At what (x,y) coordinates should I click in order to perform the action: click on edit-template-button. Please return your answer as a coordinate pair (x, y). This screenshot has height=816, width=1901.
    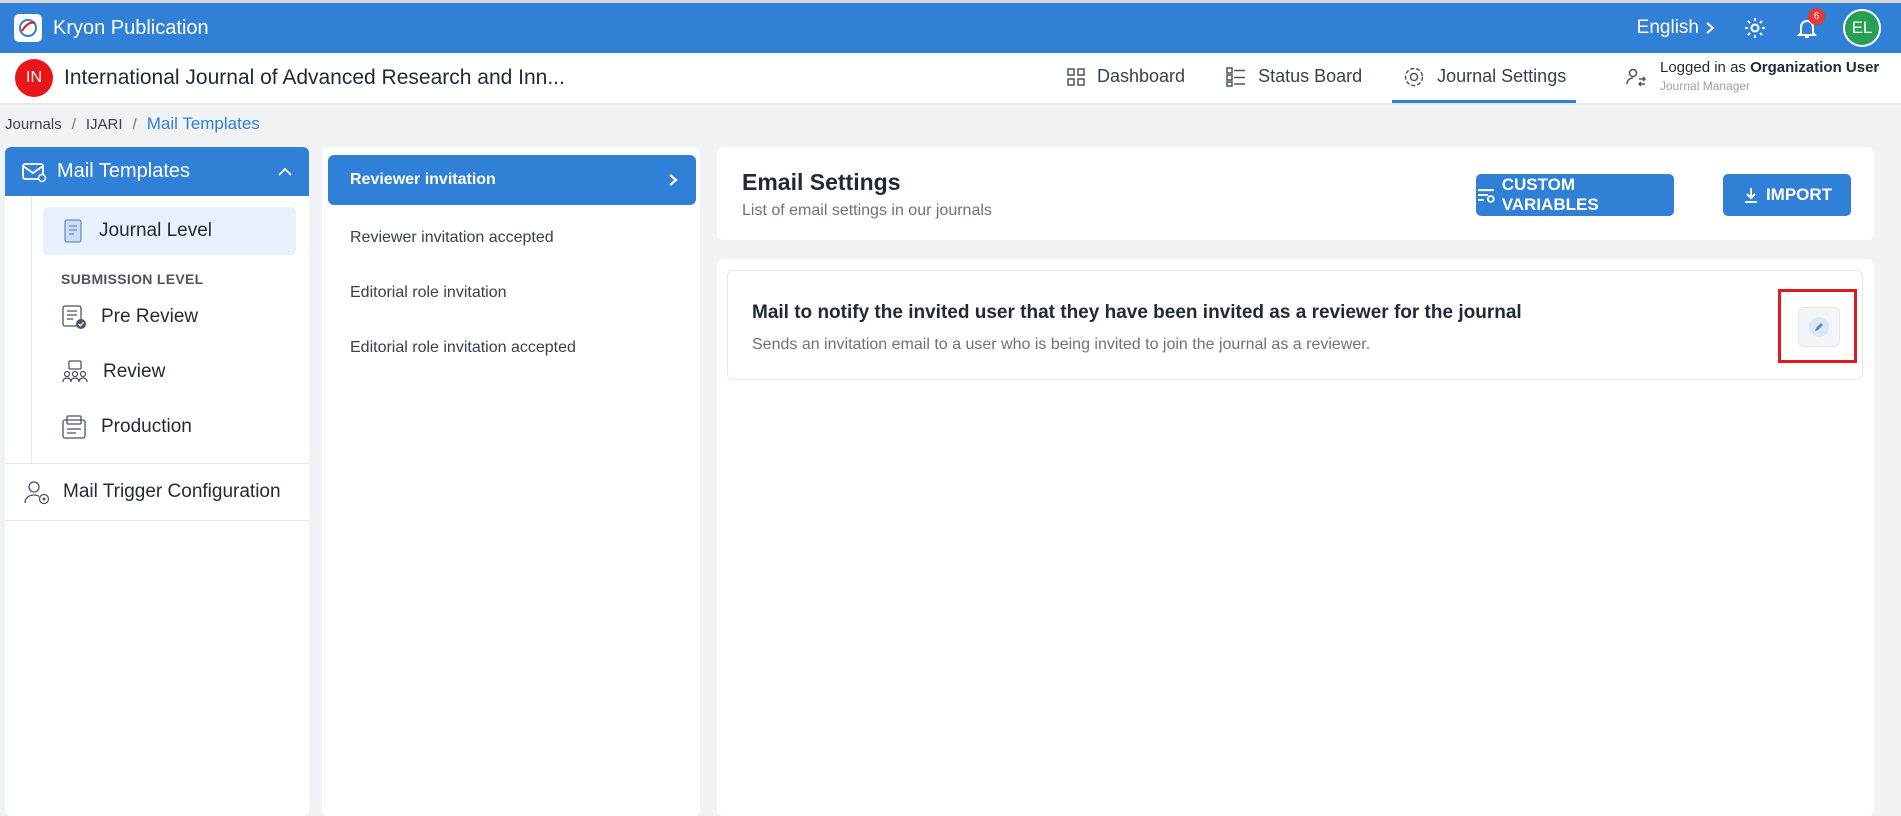
    Looking at the image, I should click on (1819, 327).